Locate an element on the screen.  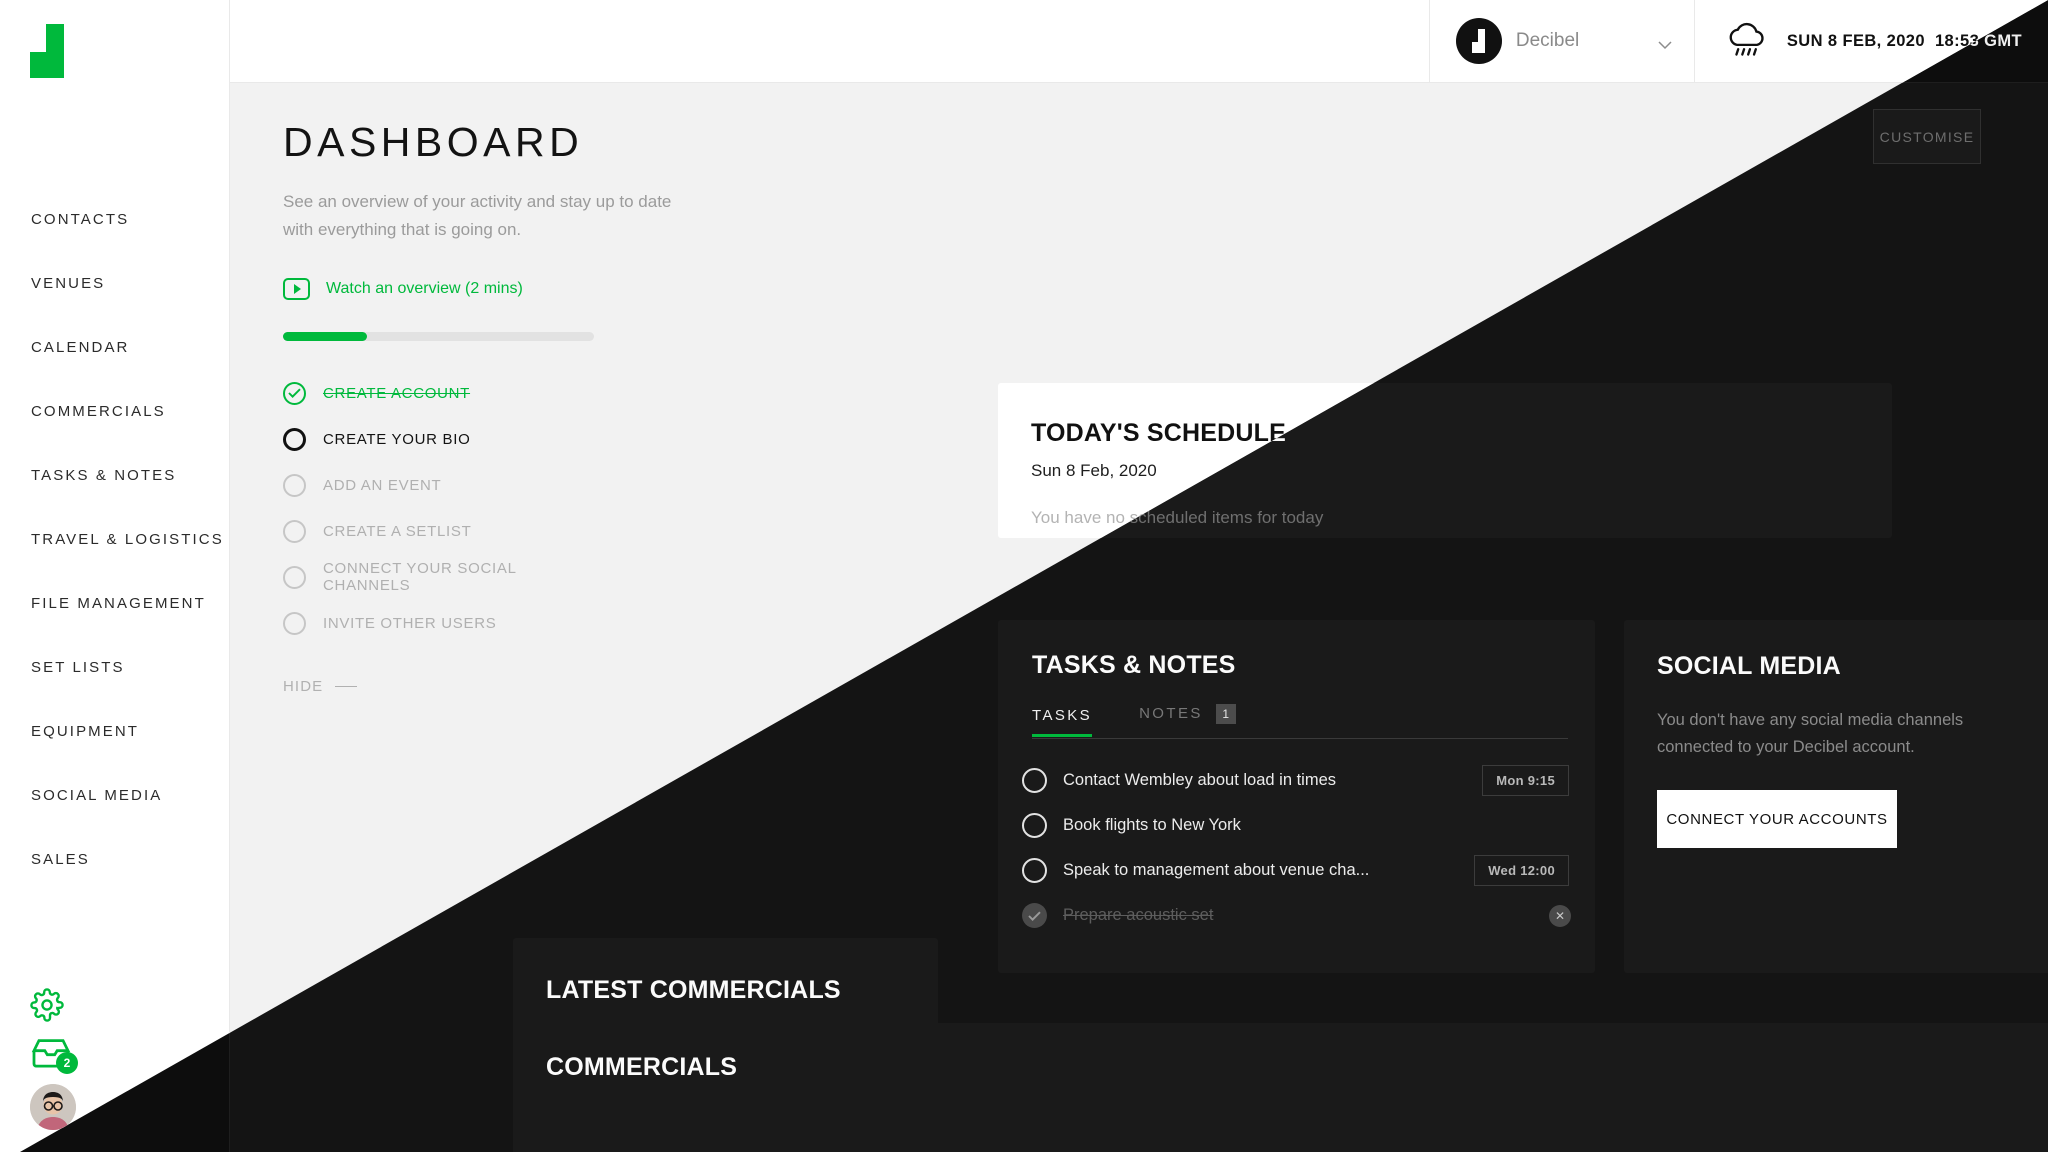
tasks-notes-tabs: TASKS NOTES 1 is located at coordinates (1300, 720).